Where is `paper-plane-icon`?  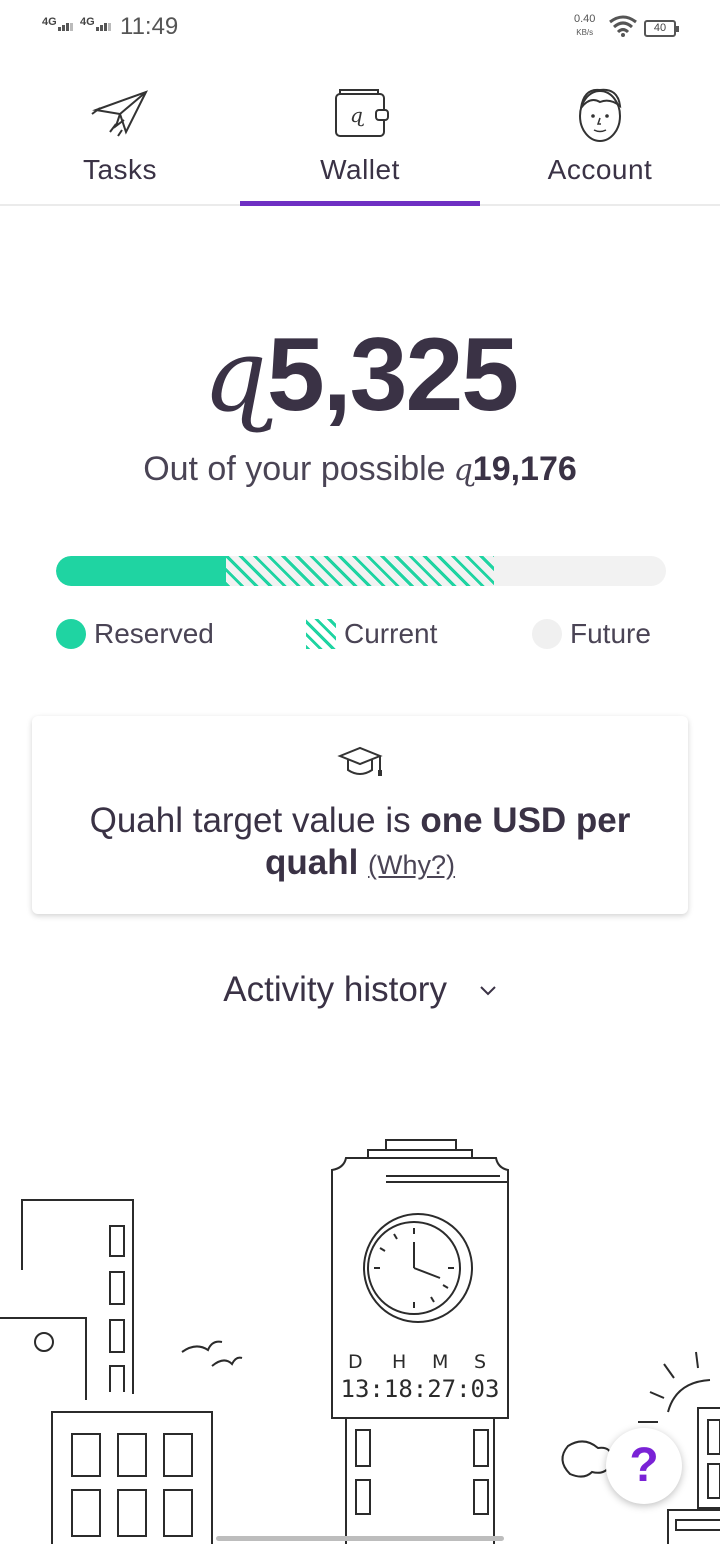 paper-plane-icon is located at coordinates (120, 113).